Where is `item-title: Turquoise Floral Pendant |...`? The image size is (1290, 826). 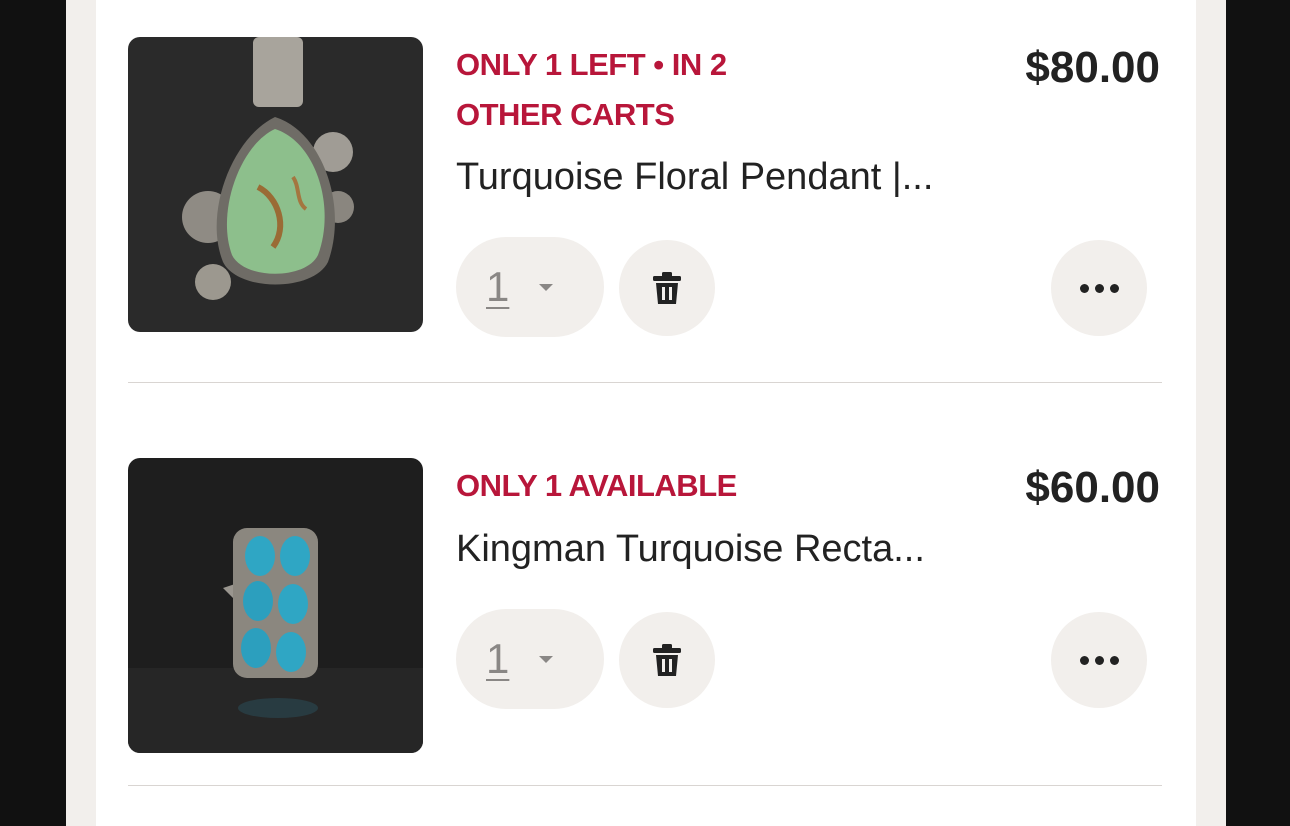
item-title: Turquoise Floral Pendant |... is located at coordinates (736, 177).